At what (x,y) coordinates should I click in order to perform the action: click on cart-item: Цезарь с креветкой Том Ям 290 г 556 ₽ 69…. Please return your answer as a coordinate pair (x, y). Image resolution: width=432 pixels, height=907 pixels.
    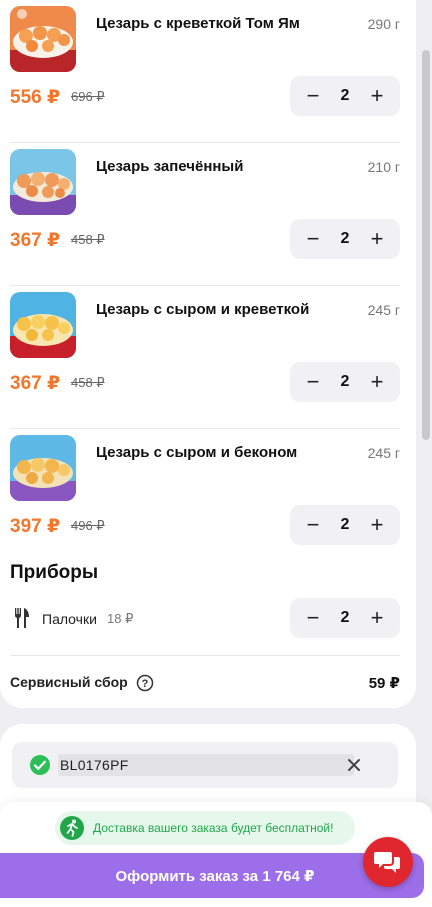
    Looking at the image, I should click on (205, 71).